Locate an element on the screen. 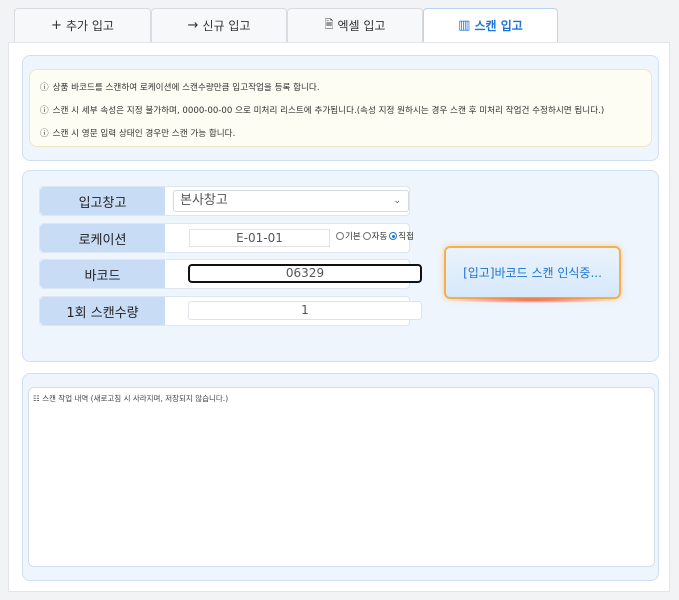  plus-icon: + is located at coordinates (56, 25).